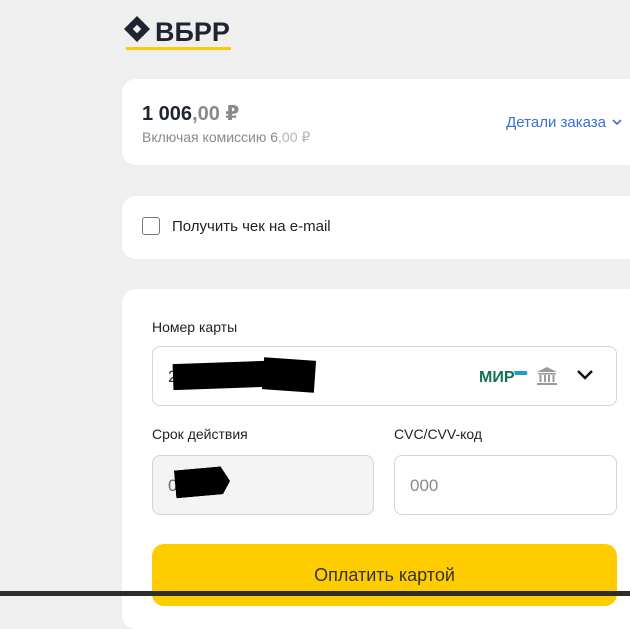 The height and width of the screenshot is (629, 630). Describe the element at coordinates (192, 32) in the screenshot. I see `brand-name: ВБРР` at that location.